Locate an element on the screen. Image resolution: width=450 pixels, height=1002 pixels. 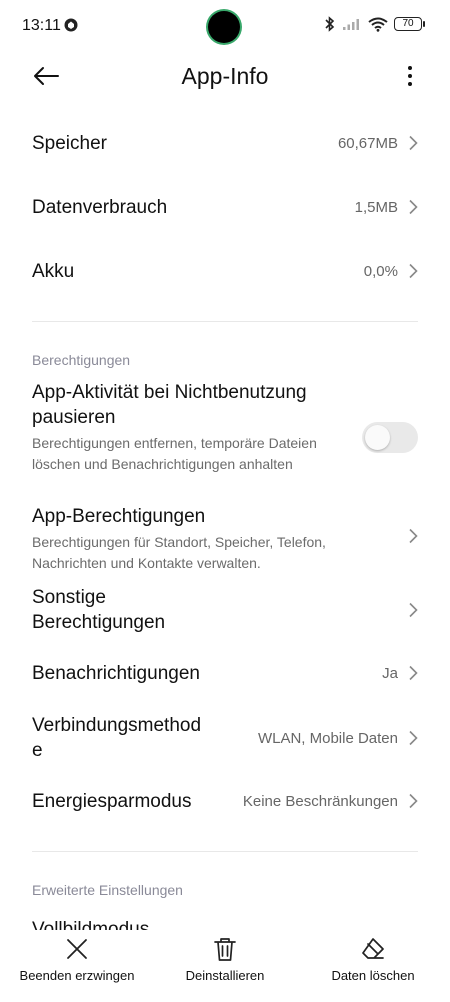
other-permissions-label: Sonstige Berechtigungen is located at coordinates (99, 610).